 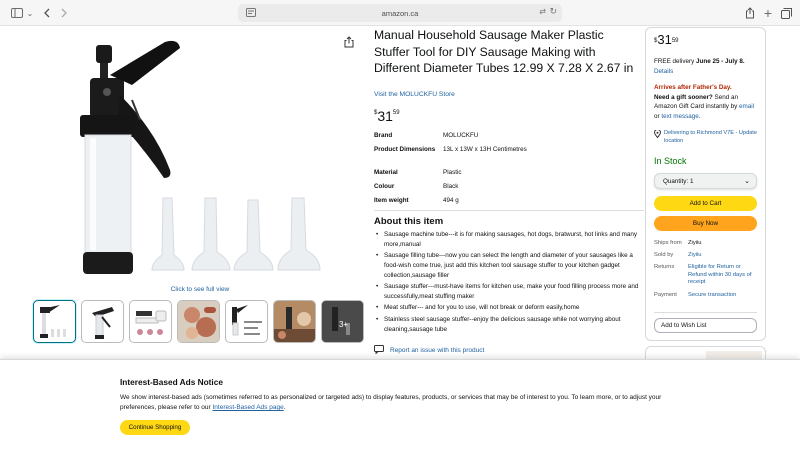 I want to click on meta-label: Returns, so click(x=664, y=267).